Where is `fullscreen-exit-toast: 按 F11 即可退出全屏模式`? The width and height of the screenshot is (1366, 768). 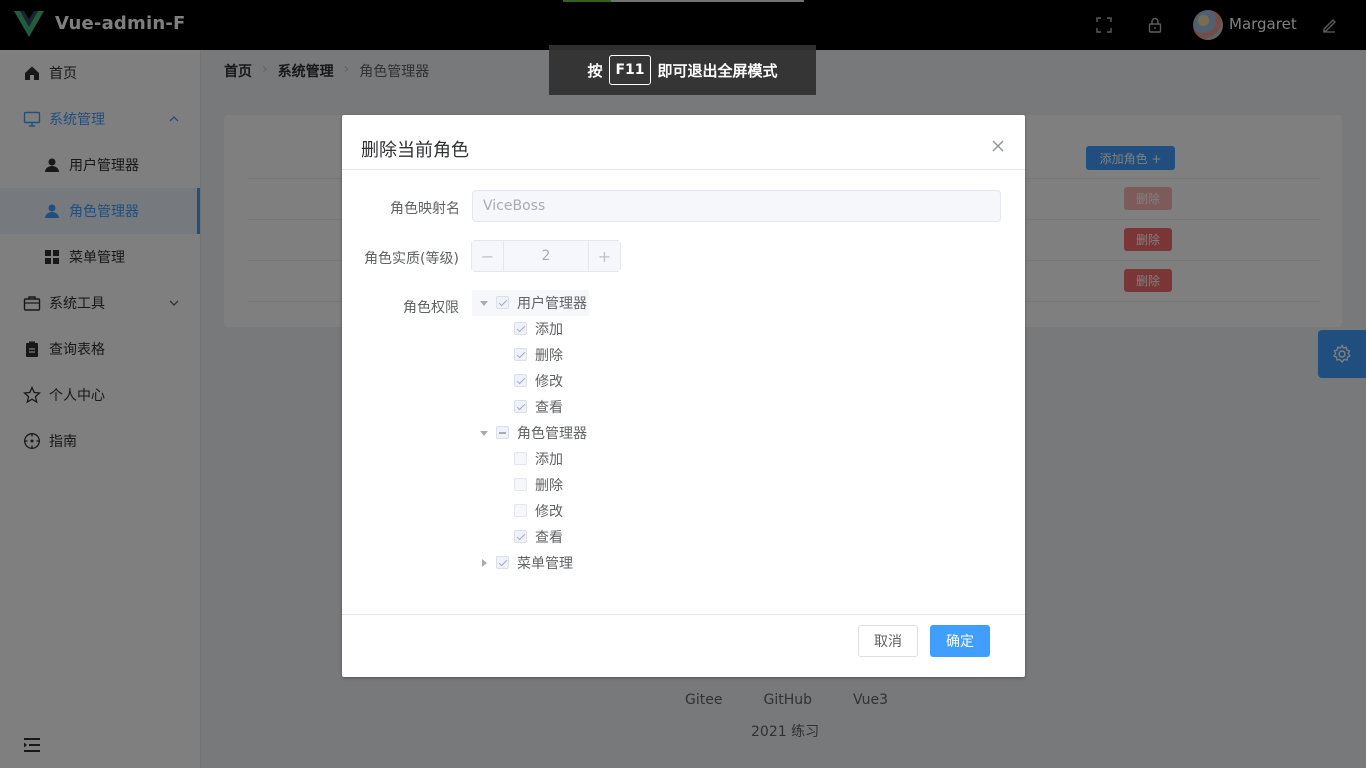 fullscreen-exit-toast: 按 F11 即可退出全屏模式 is located at coordinates (682, 70).